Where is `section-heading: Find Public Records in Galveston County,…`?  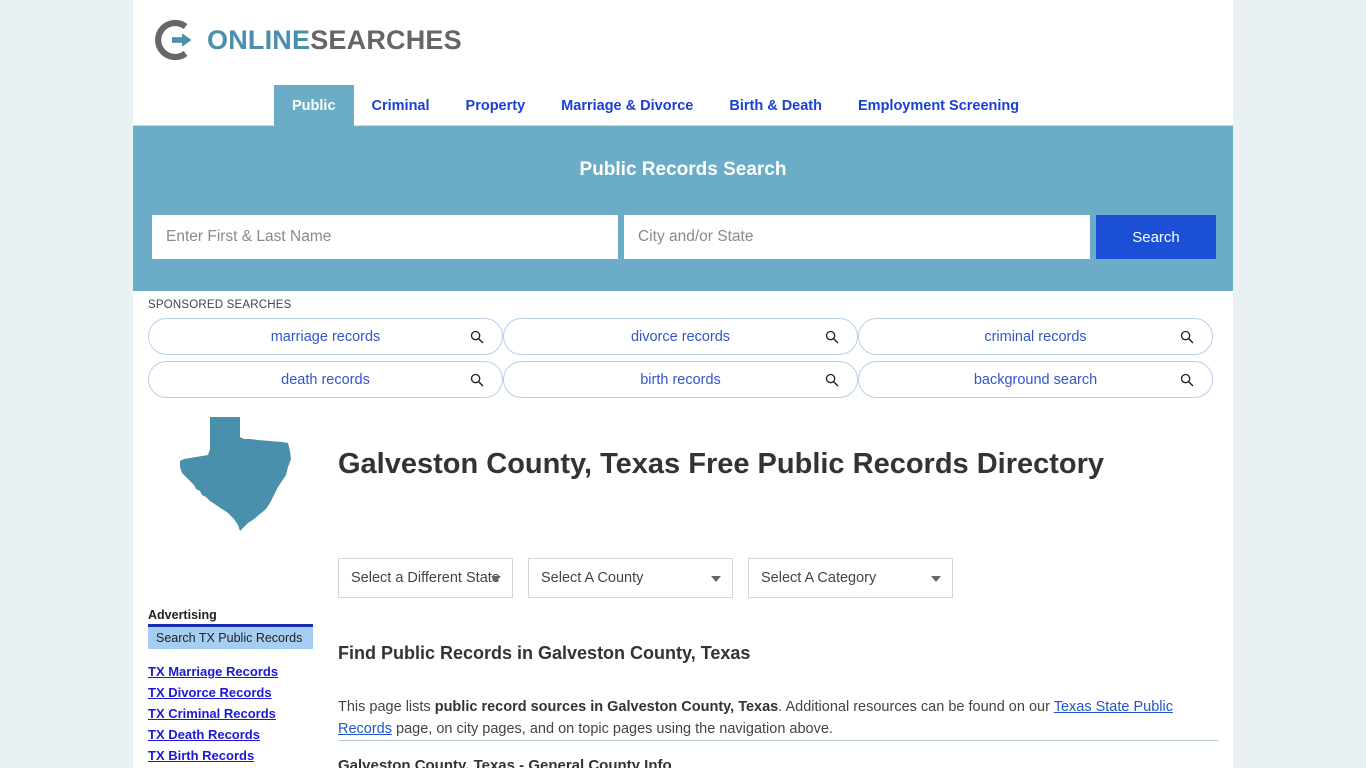 section-heading: Find Public Records in Galveston County,… is located at coordinates (544, 652).